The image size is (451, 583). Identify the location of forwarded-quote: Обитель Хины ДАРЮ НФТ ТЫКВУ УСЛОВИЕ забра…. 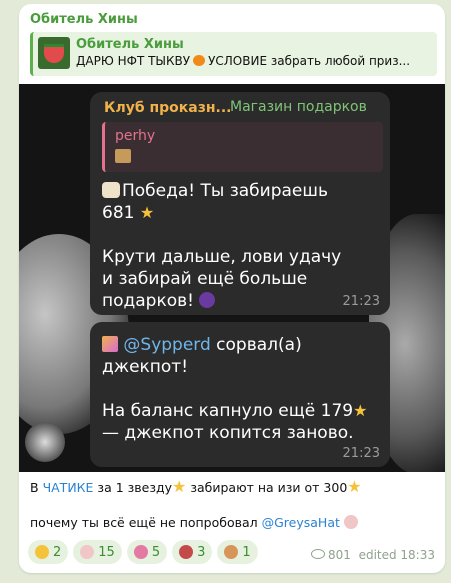
(233, 54).